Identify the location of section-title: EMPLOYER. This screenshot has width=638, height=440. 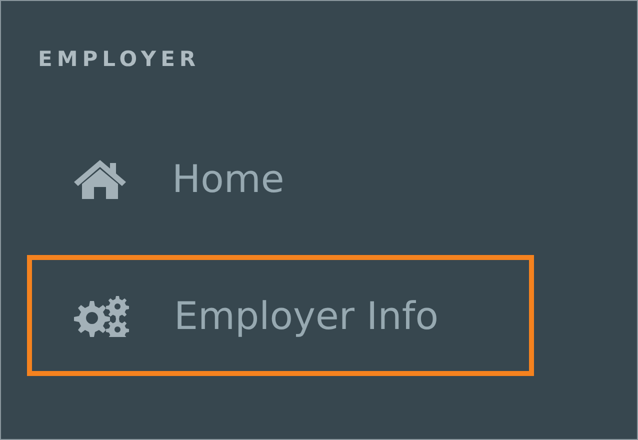
(120, 59).